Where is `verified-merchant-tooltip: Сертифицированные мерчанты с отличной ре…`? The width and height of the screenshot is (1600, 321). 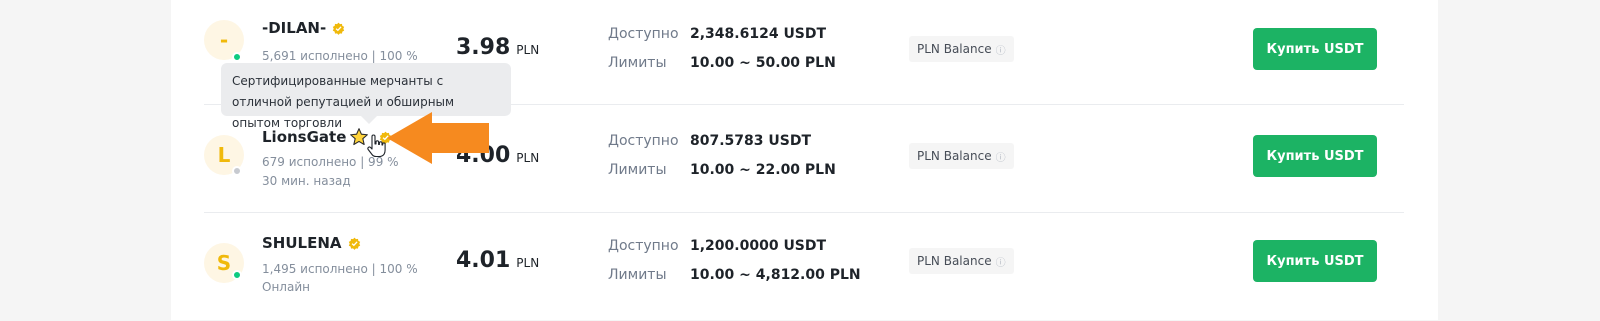
verified-merchant-tooltip: Сертифицированные мерчанты с отличной ре… is located at coordinates (366, 96).